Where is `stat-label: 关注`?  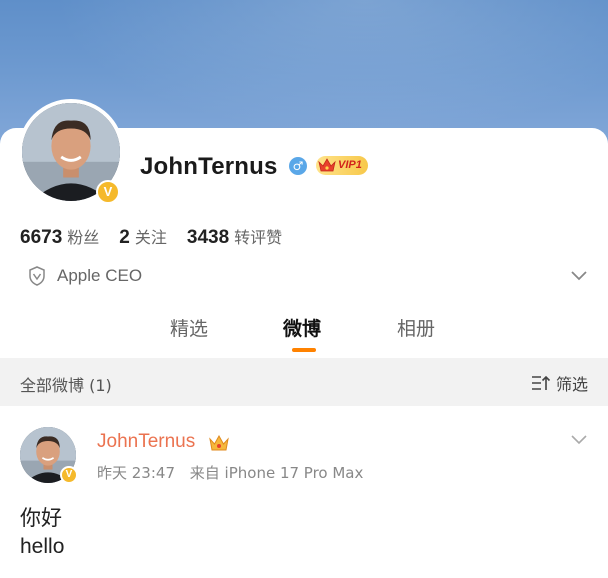 stat-label: 关注 is located at coordinates (150, 237).